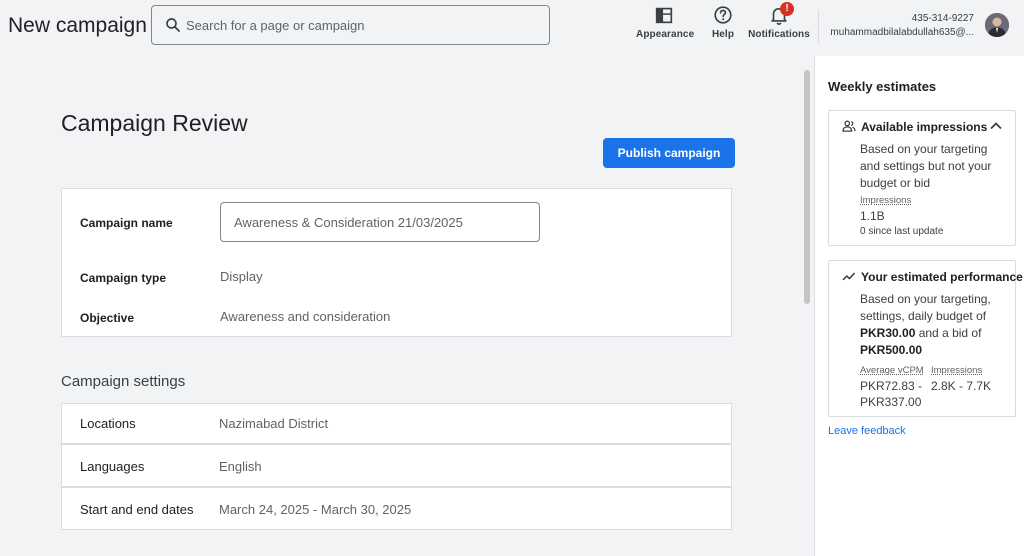 The height and width of the screenshot is (556, 1024). What do you see at coordinates (942, 277) in the screenshot?
I see `estimated-performance-title: Your estimated performance` at bounding box center [942, 277].